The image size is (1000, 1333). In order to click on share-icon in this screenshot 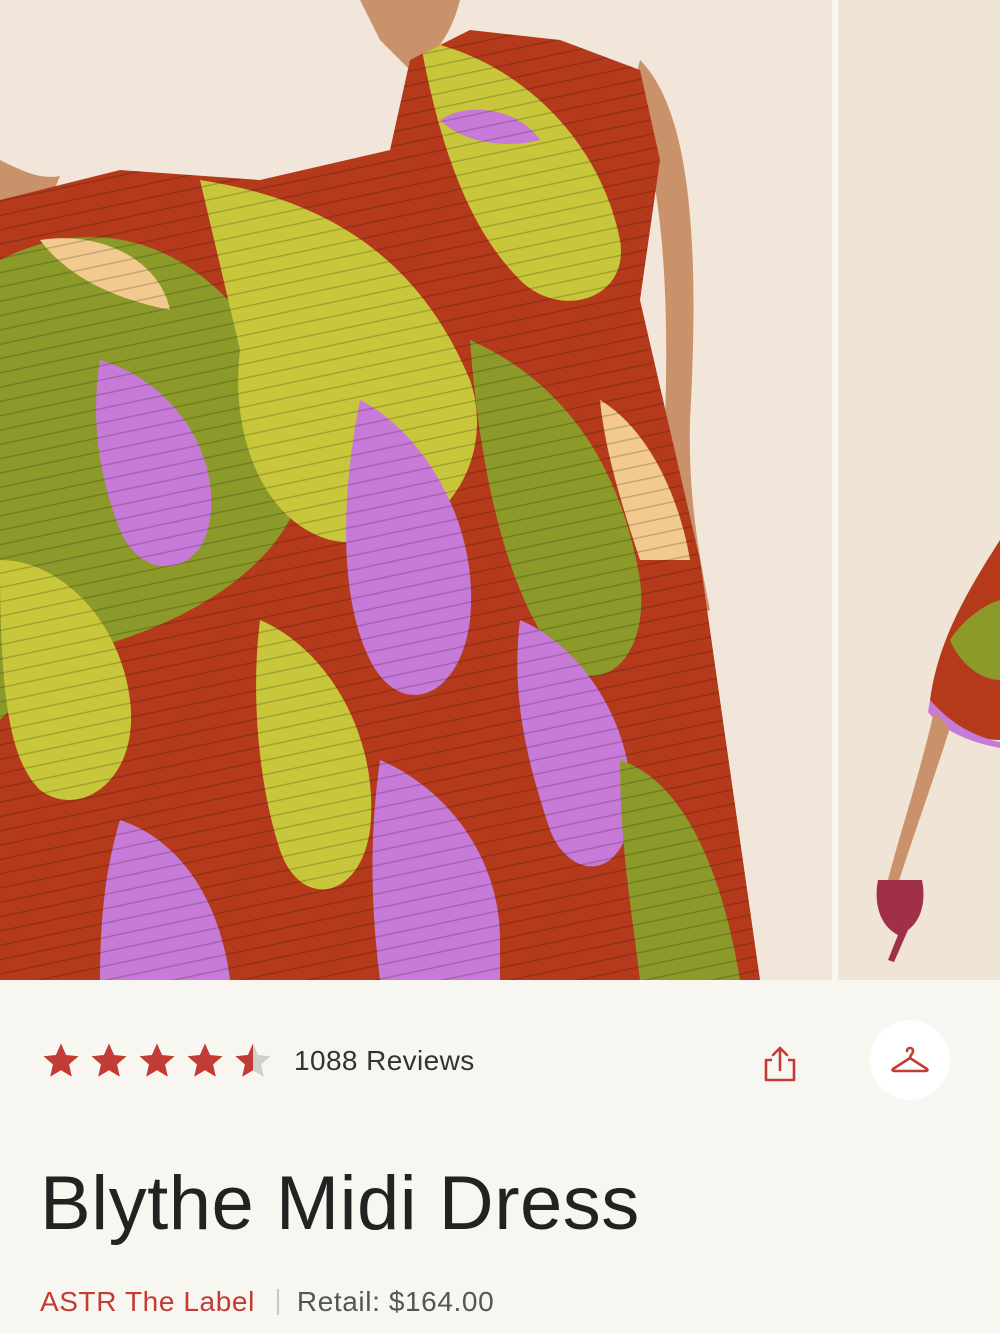, I will do `click(780, 1064)`.